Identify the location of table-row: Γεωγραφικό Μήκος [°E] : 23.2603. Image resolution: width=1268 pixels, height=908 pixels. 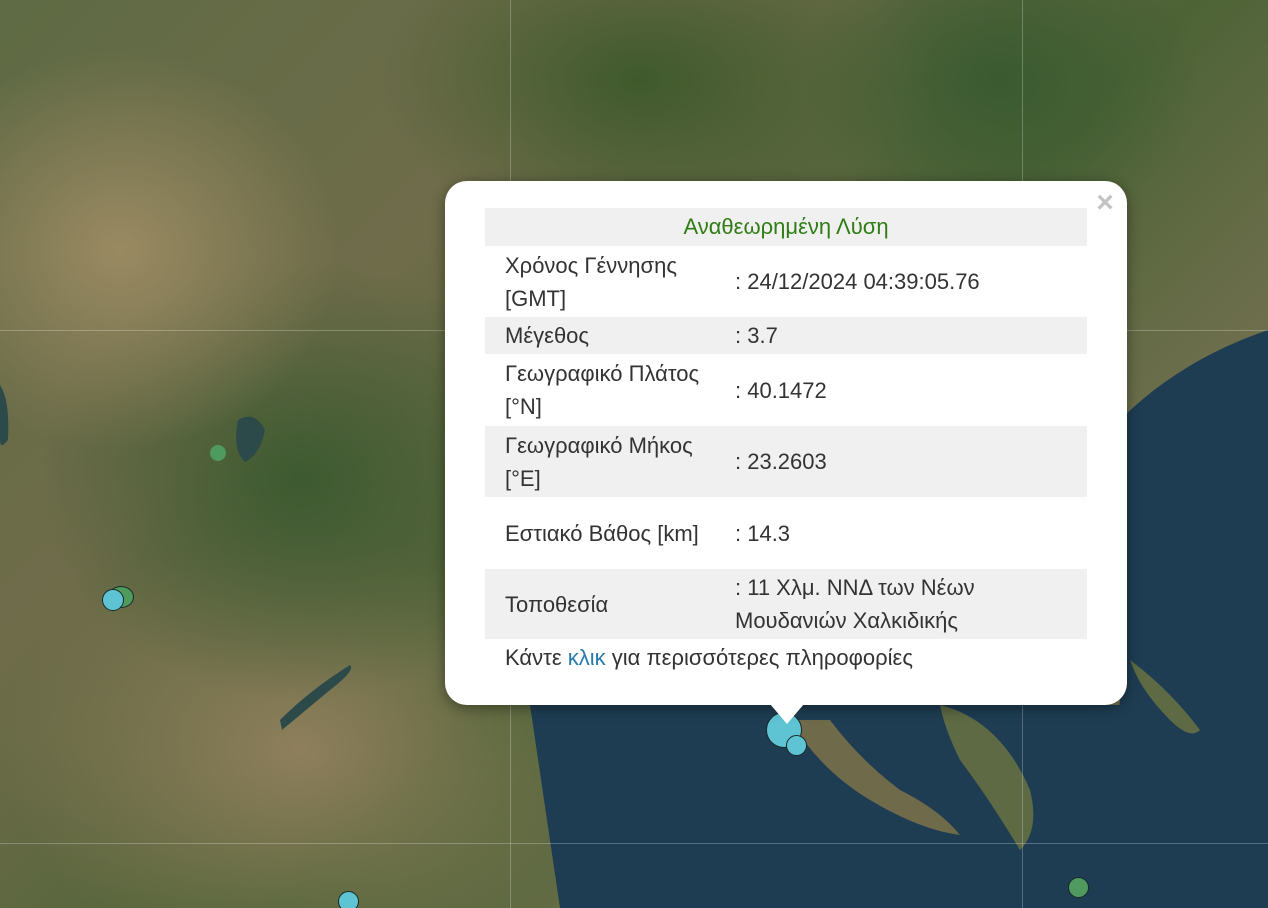
(786, 461).